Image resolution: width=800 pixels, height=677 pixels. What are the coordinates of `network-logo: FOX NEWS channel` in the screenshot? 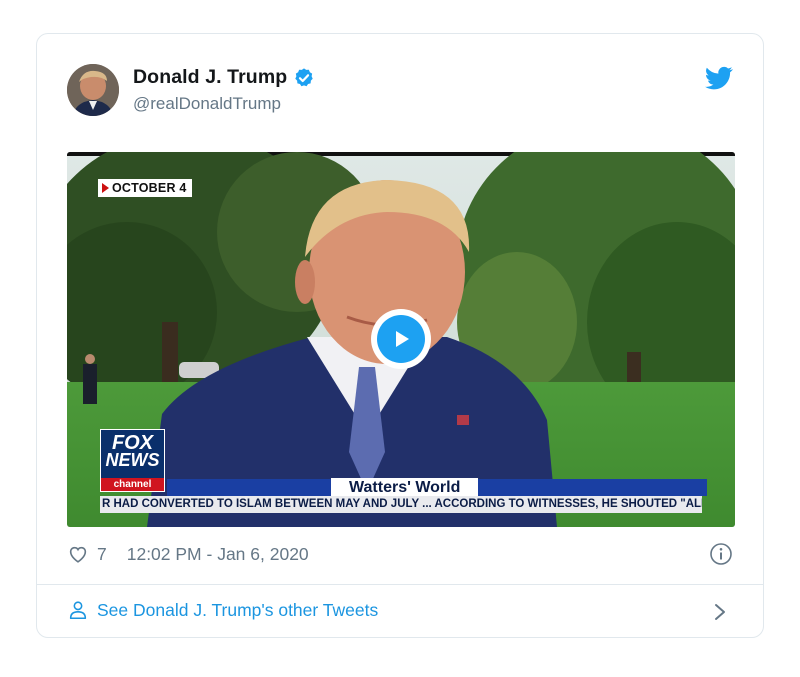 It's located at (132, 460).